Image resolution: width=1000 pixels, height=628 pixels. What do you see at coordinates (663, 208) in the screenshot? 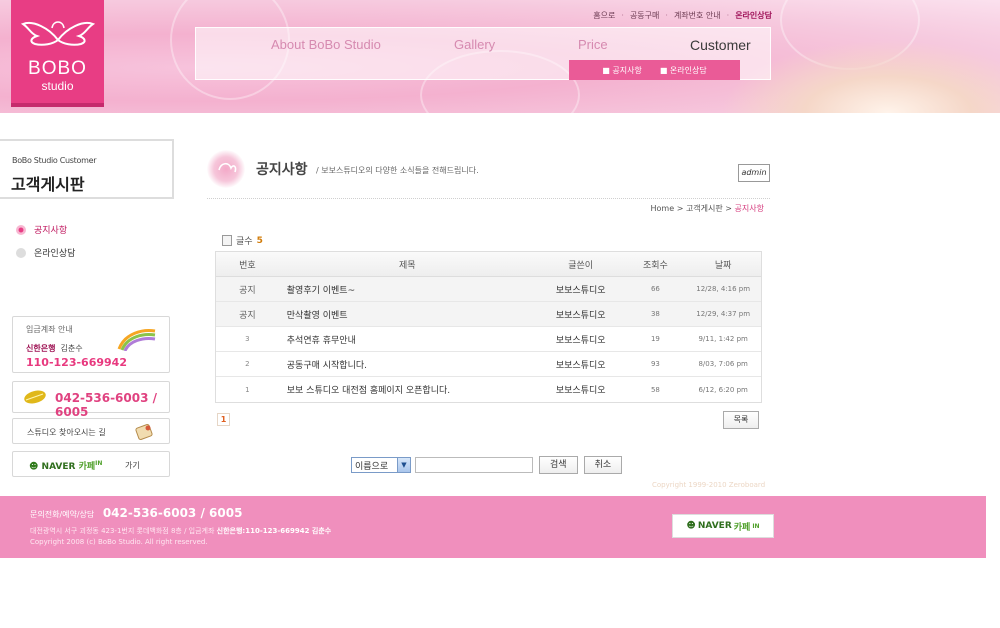
I see `breadcrumb-home: Home` at bounding box center [663, 208].